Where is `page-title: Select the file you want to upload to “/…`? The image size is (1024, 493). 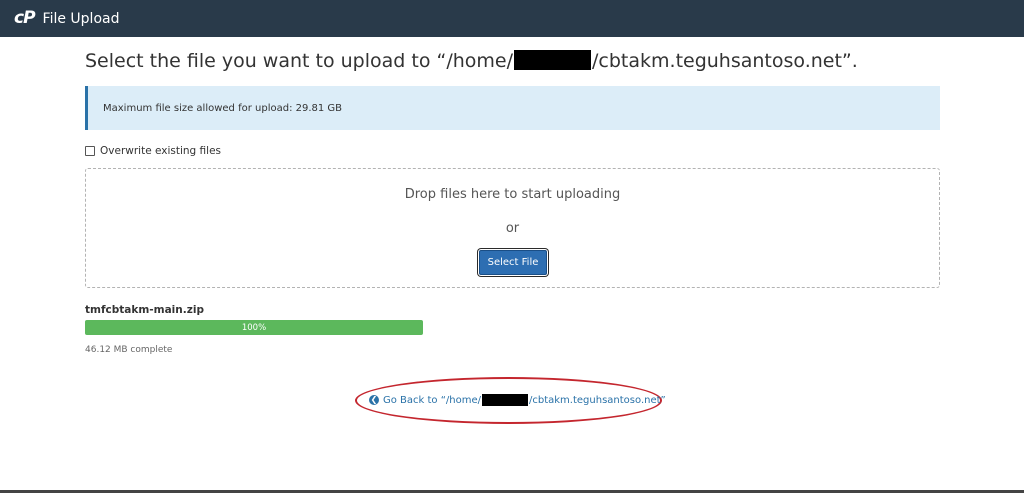
page-title: Select the file you want to upload to “/… is located at coordinates (471, 60).